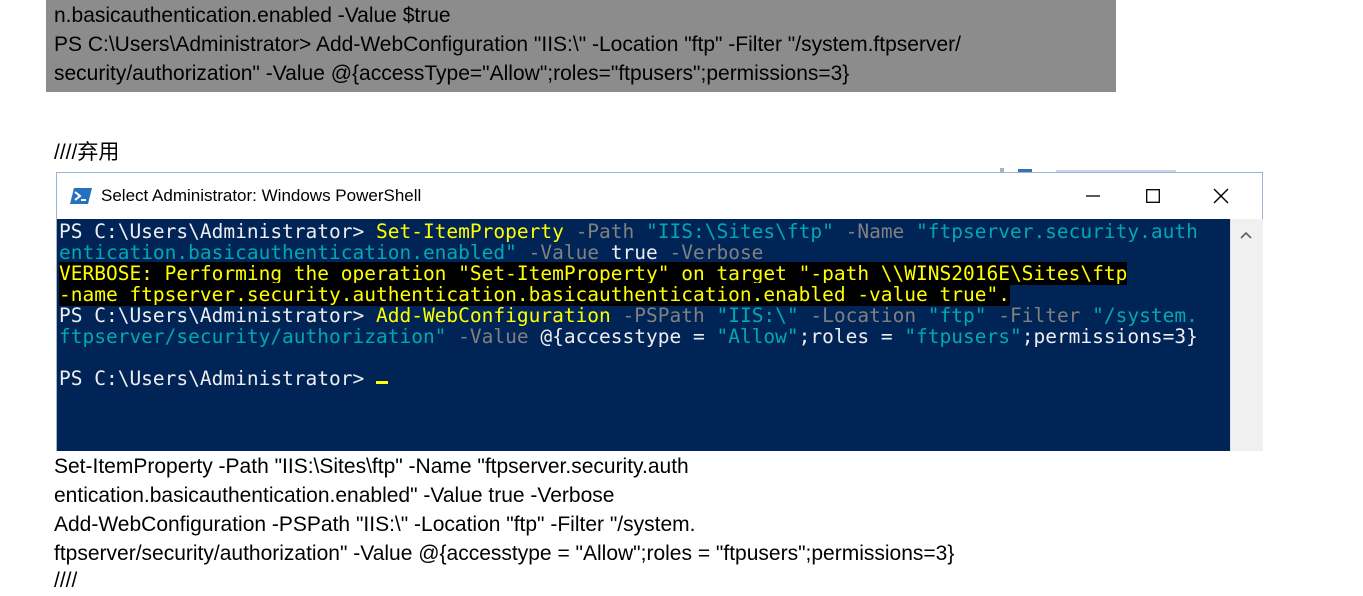  I want to click on vertical-scrollbar, so click(1246, 335).